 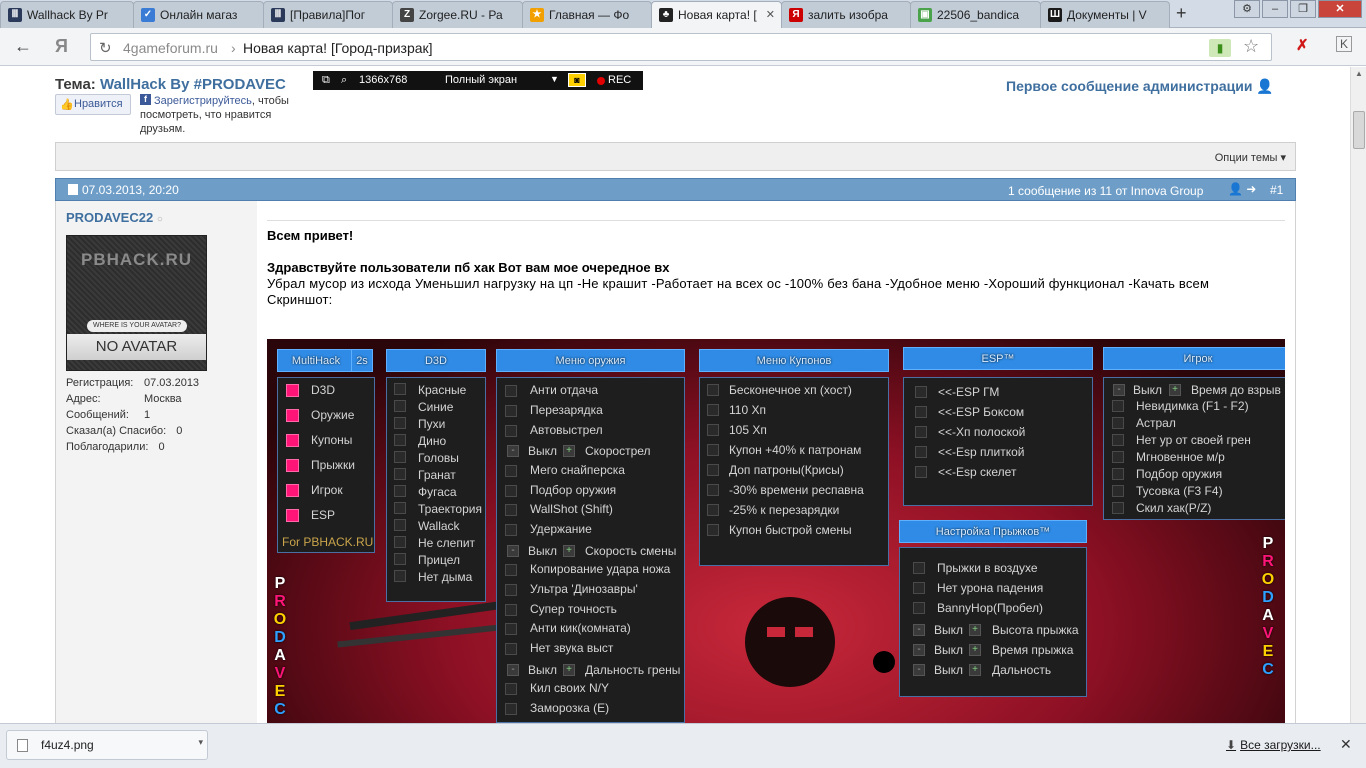 I want to click on side-logo-letter: V, so click(x=1268, y=633).